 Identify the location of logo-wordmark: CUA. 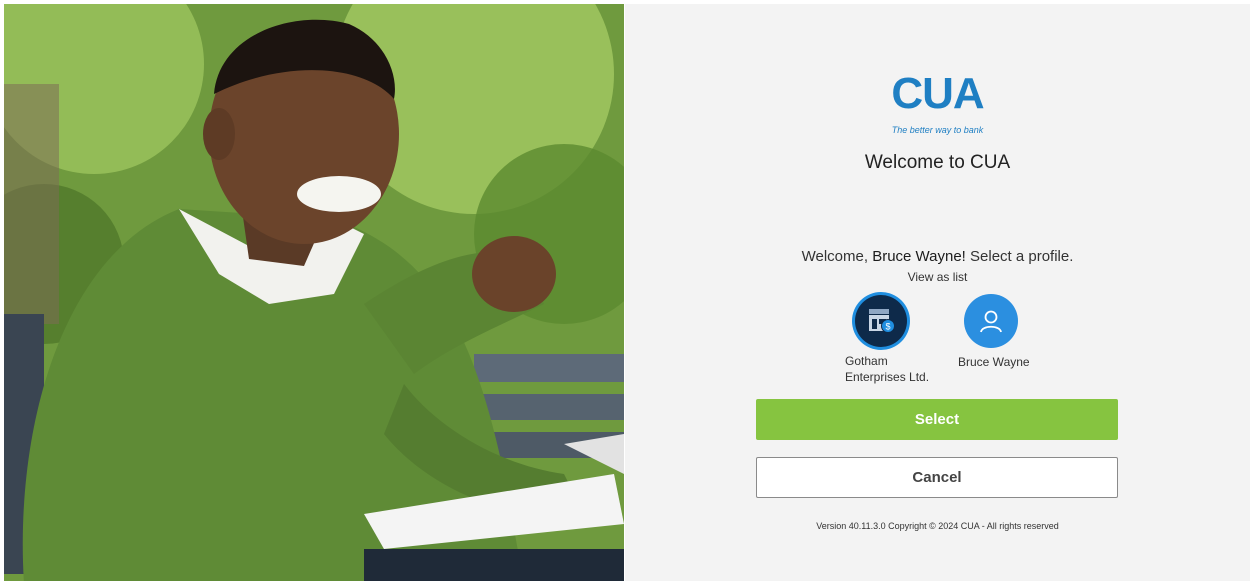
(937, 93).